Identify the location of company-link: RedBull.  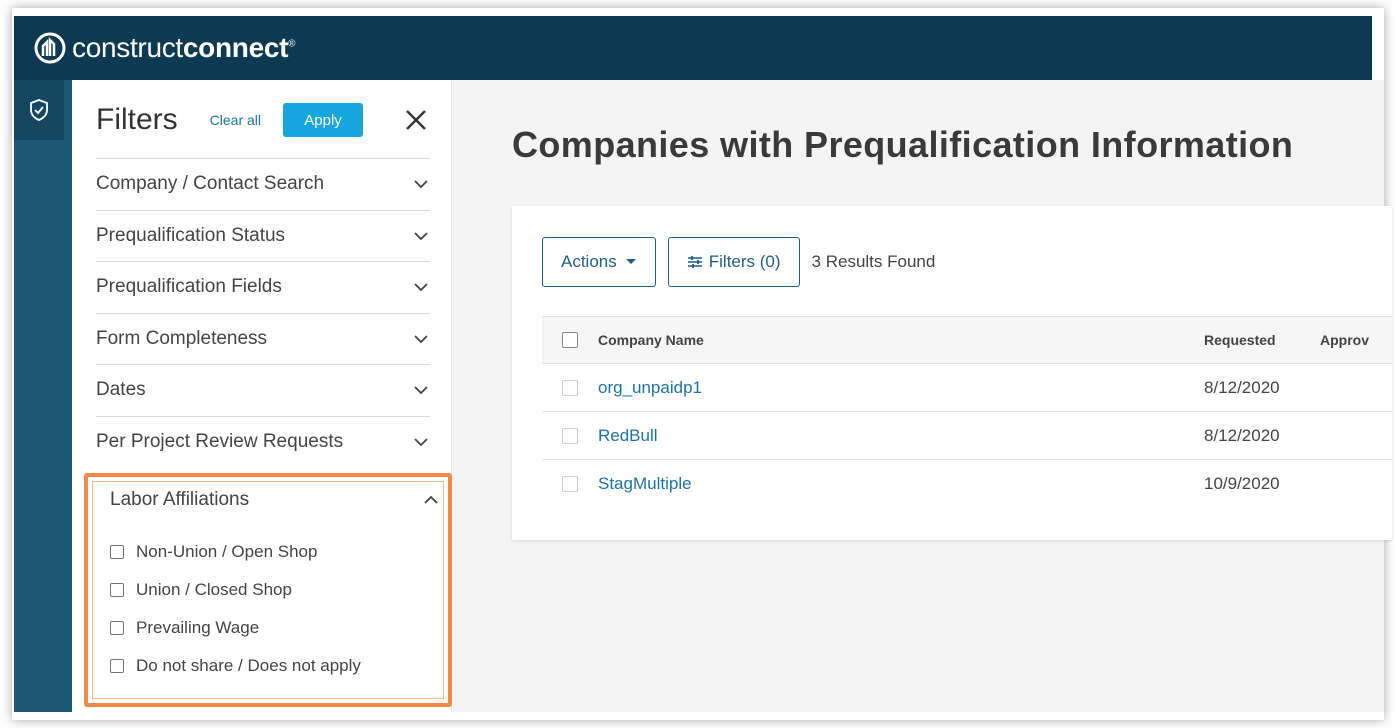
(628, 436).